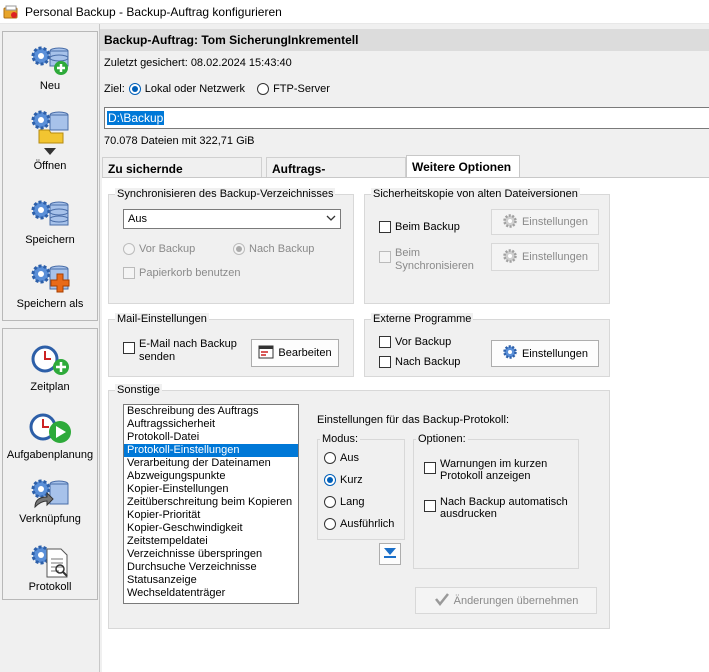 The height and width of the screenshot is (672, 709). What do you see at coordinates (463, 166) in the screenshot?
I see `tab-weitere-optionen: Weitere Optionen` at bounding box center [463, 166].